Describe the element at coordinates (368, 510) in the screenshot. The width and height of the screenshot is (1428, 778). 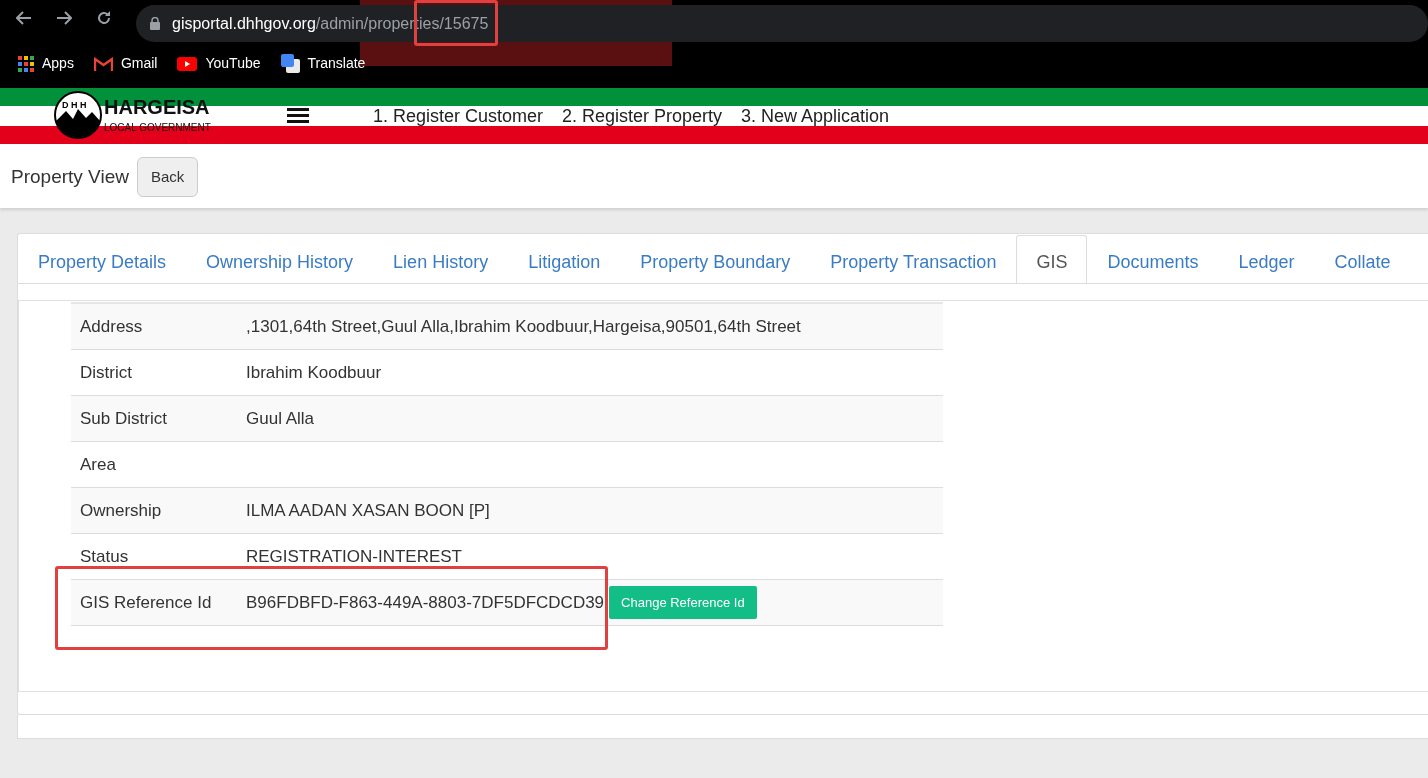
I see `field-value: ILMA AADAN XASAN BOON [P]` at that location.